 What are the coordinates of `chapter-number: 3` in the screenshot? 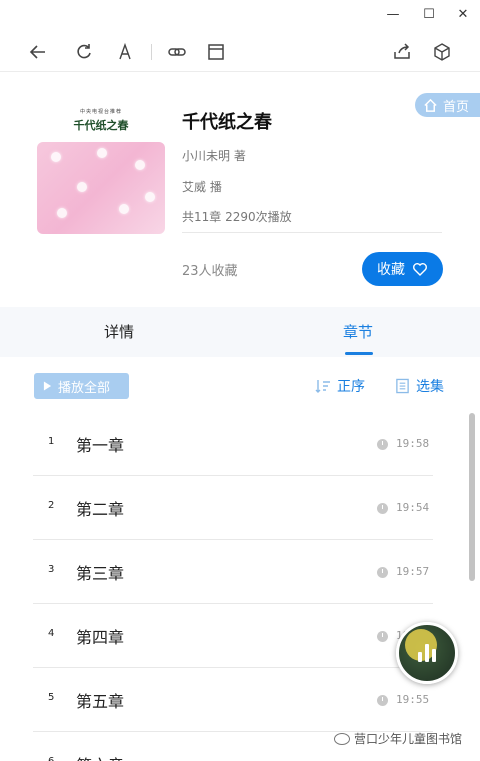 It's located at (51, 569).